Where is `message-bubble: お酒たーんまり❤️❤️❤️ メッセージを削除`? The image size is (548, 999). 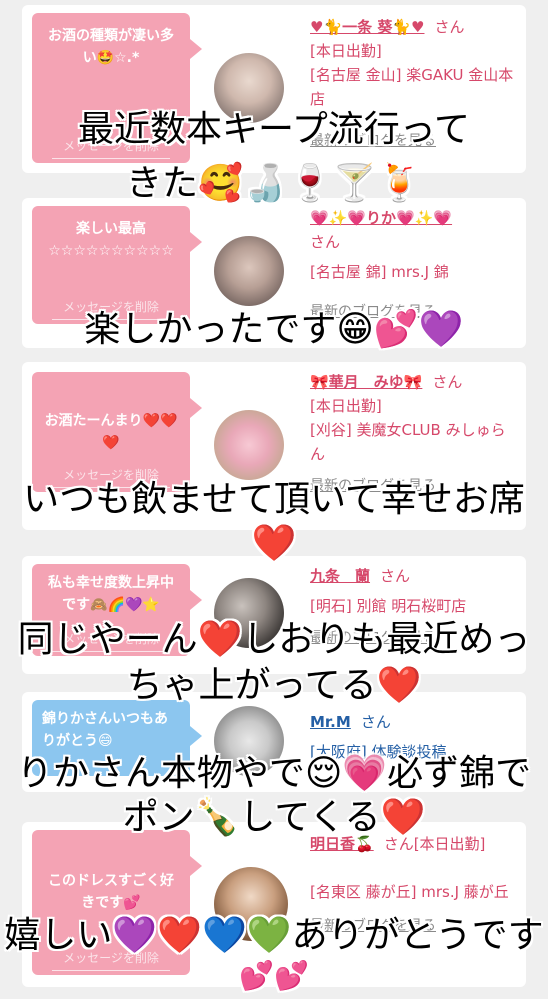
message-bubble: お酒たーんまり❤️❤️❤️ メッセージを削除 is located at coordinates (117, 432).